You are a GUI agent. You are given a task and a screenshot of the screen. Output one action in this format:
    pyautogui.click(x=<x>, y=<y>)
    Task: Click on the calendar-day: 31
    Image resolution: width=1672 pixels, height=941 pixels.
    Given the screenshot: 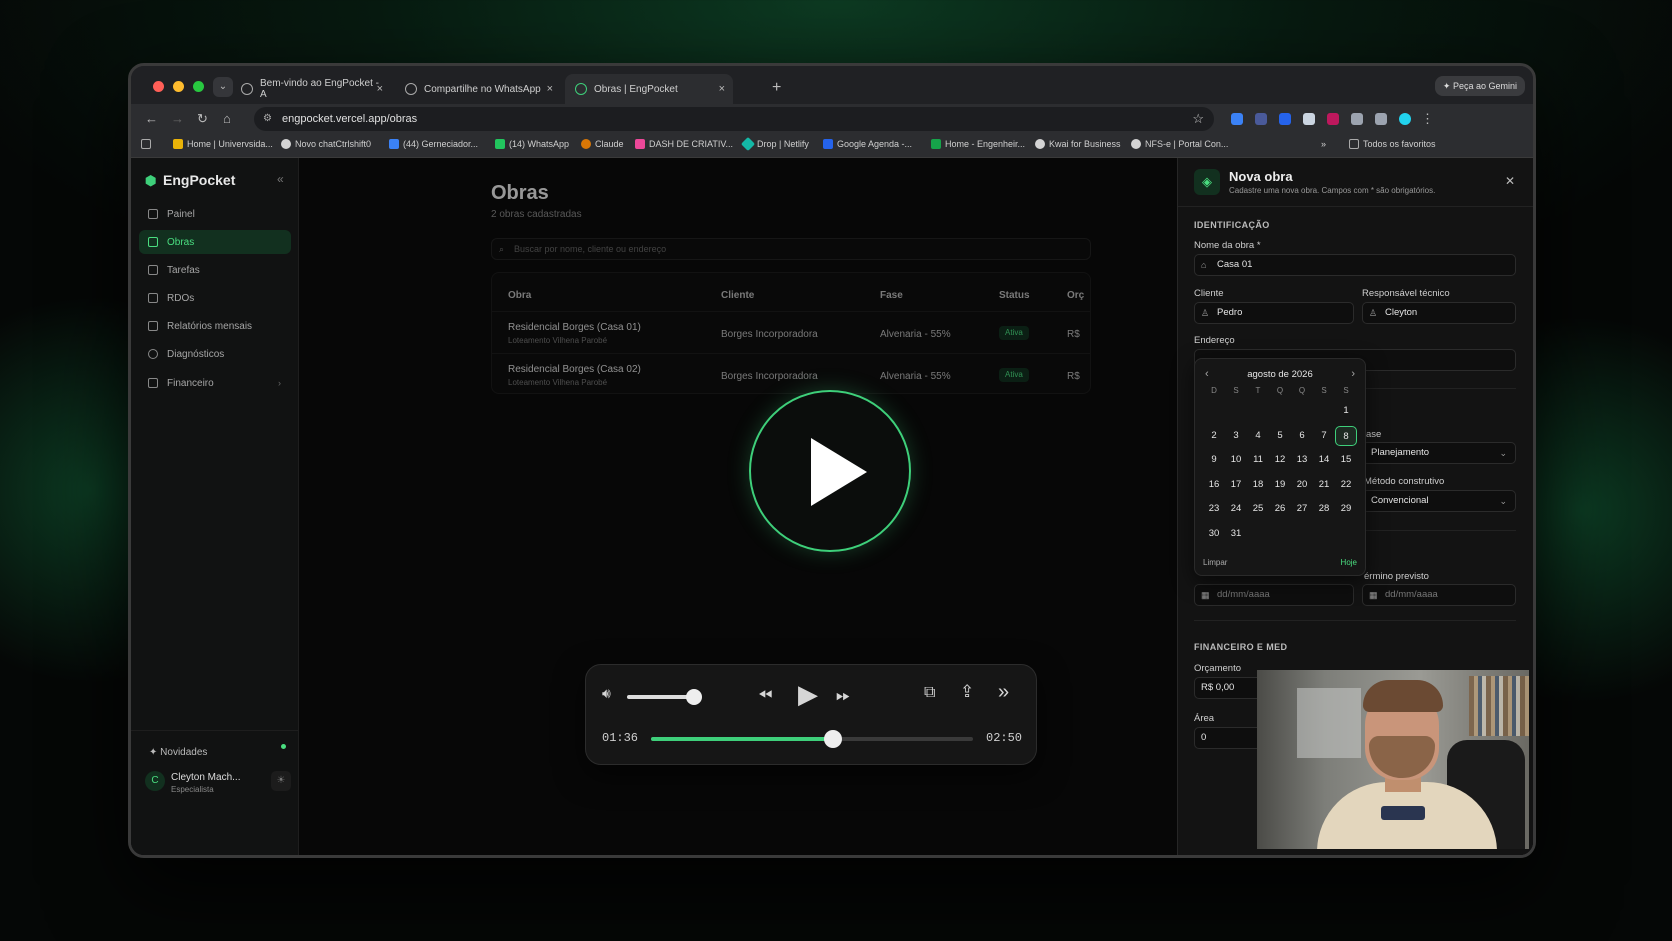 What is the action you would take?
    pyautogui.click(x=1236, y=534)
    